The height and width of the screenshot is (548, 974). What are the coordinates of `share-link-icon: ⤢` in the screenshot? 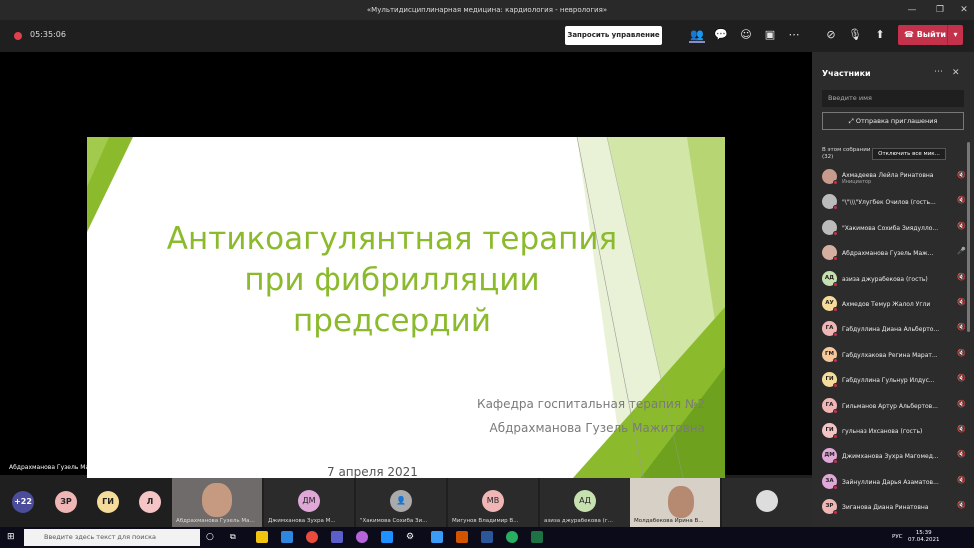 It's located at (852, 121).